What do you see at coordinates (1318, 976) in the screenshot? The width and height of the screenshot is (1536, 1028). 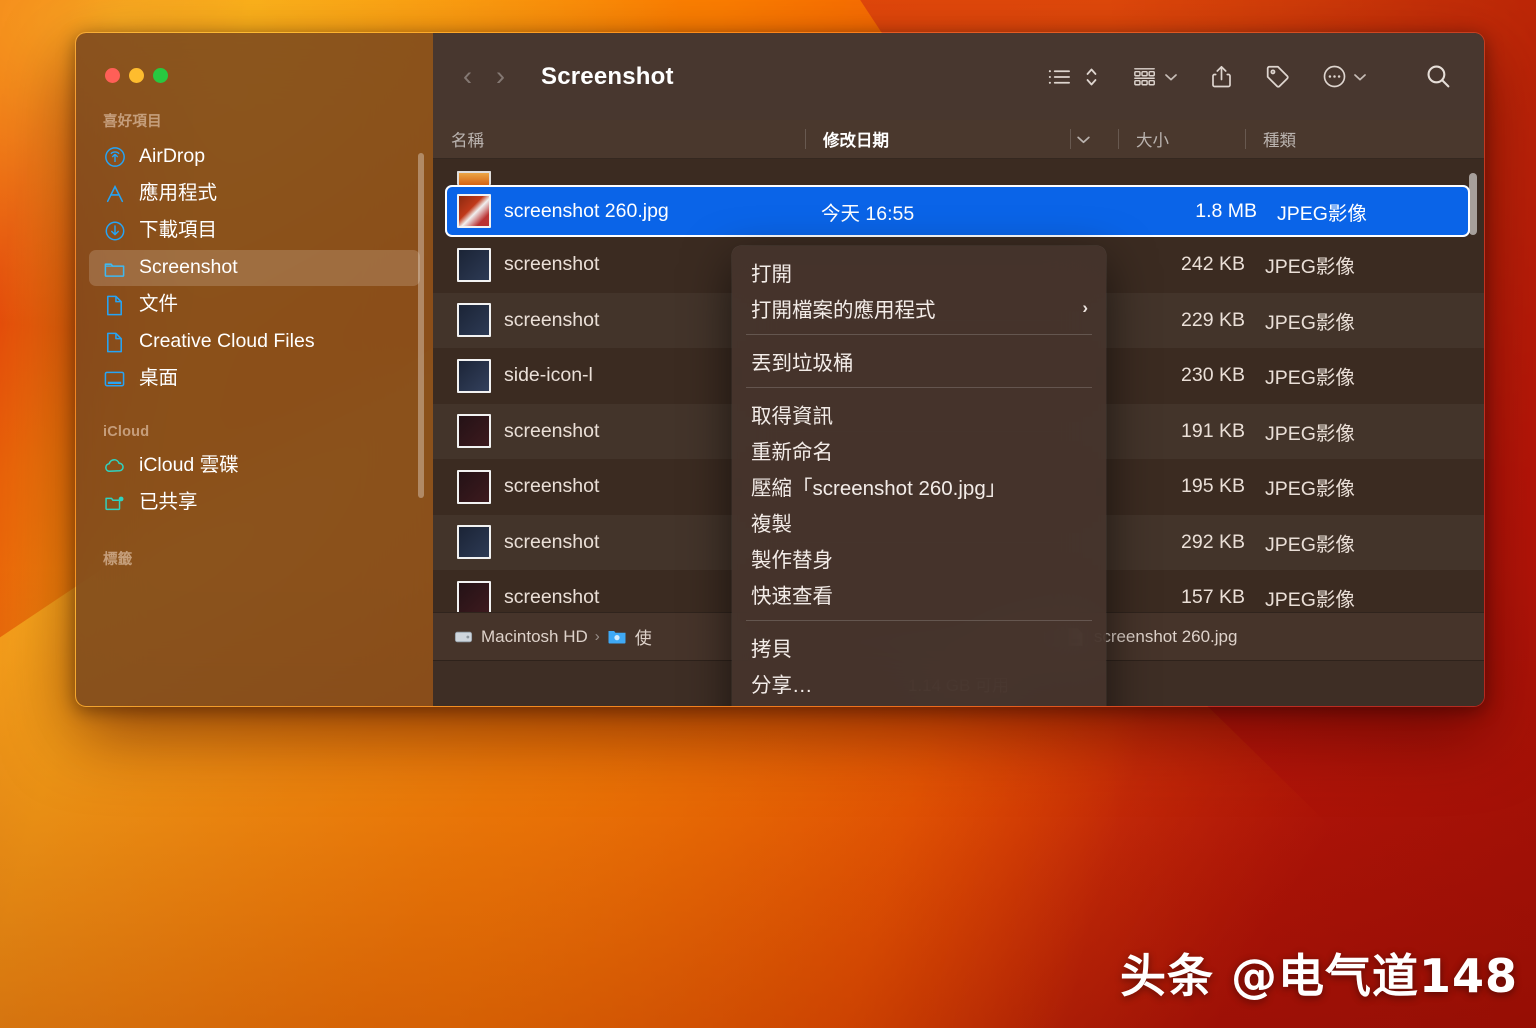 I see `watermark: 头条 @电气道148` at bounding box center [1318, 976].